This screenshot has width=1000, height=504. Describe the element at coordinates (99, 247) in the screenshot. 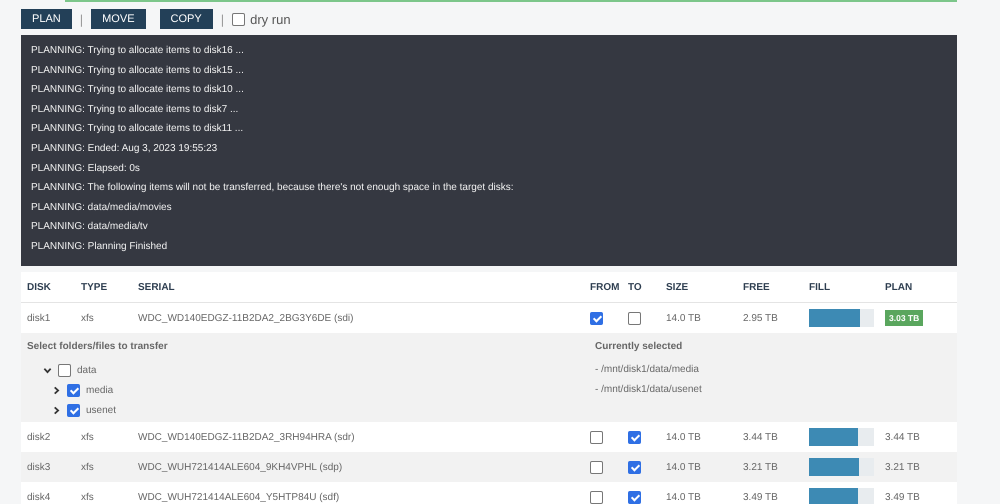

I see `log-line: PLANNING: Planning Finished` at that location.